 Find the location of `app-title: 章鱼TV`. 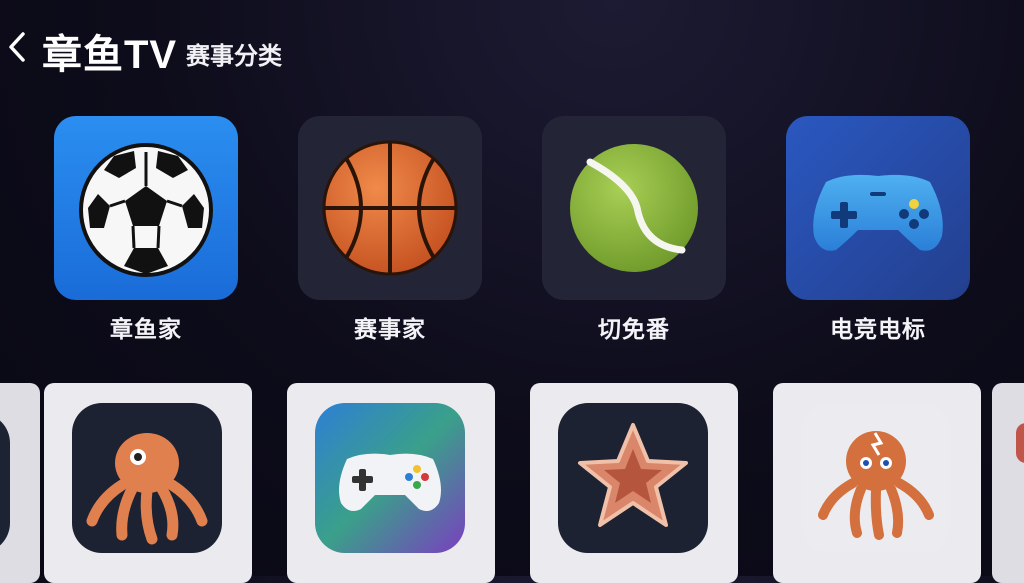

app-title: 章鱼TV is located at coordinates (110, 55).